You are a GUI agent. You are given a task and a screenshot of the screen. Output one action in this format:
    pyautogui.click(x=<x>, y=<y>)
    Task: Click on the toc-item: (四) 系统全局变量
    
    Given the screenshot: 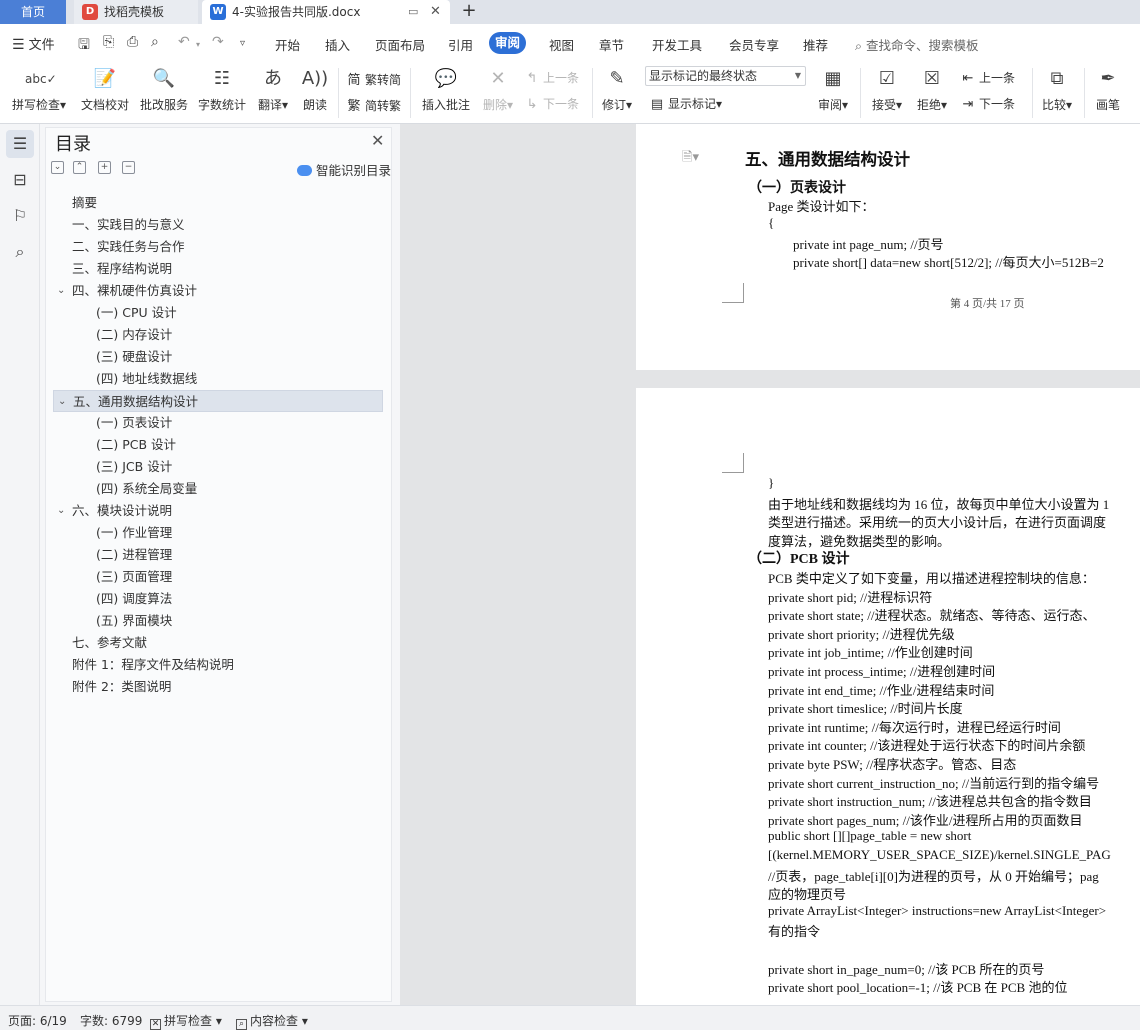 What is the action you would take?
    pyautogui.click(x=218, y=489)
    